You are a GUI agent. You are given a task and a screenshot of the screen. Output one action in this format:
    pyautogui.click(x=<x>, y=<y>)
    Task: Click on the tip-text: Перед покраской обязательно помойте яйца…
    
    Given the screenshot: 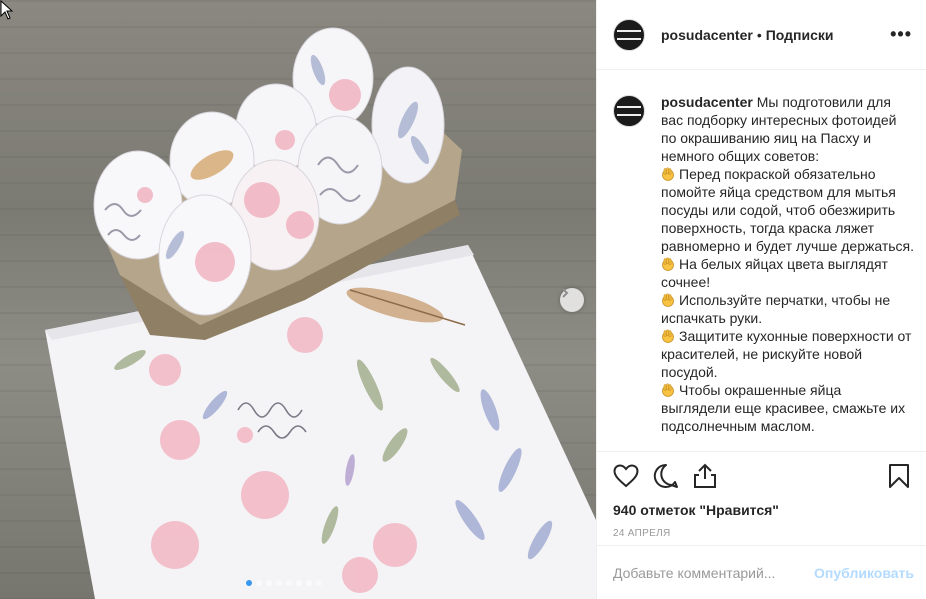 What is the action you would take?
    pyautogui.click(x=788, y=210)
    